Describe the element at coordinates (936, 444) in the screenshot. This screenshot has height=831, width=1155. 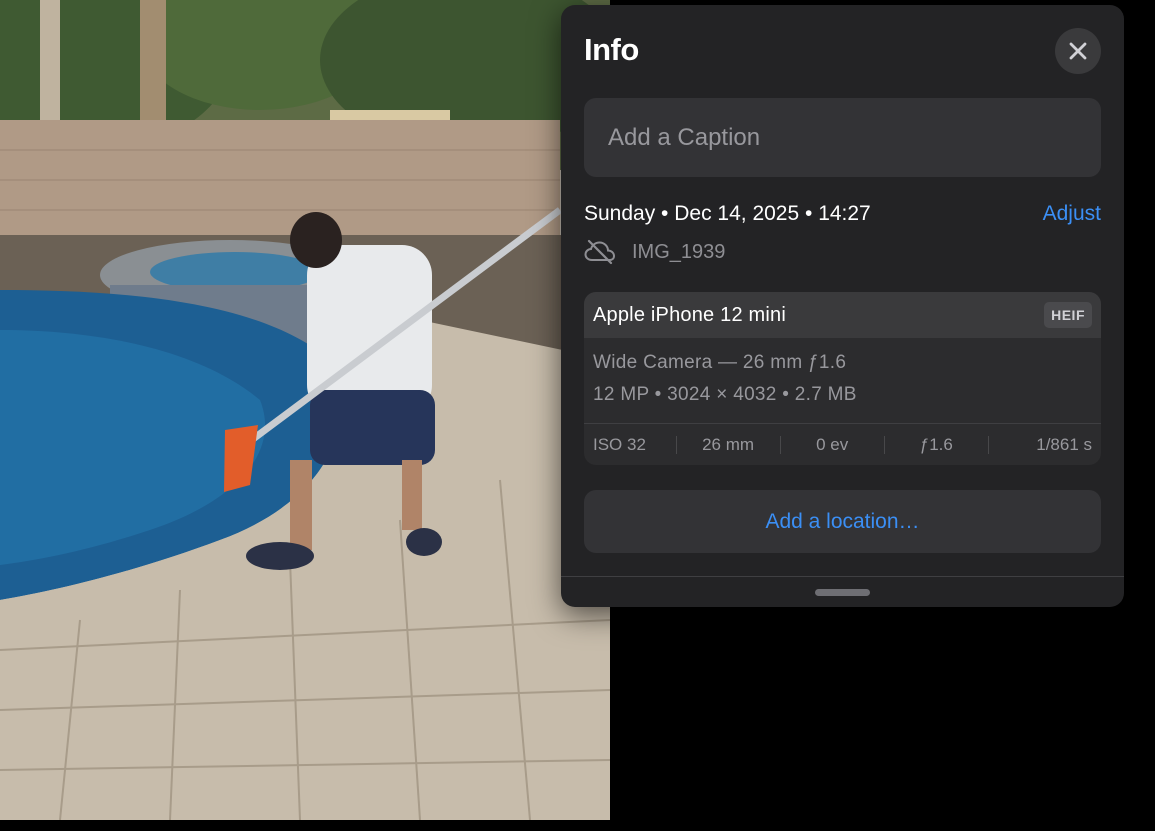
I see `exif-aperture: ƒ1.6` at that location.